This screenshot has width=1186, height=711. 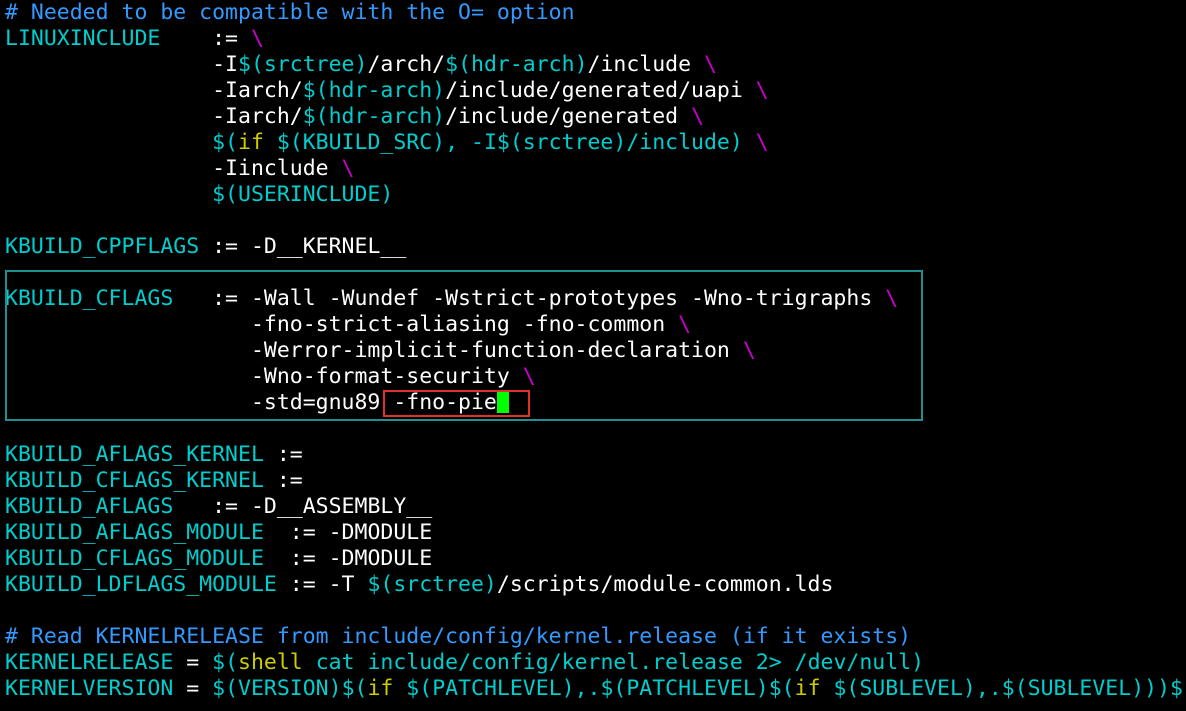 I want to click on code-token: $(KBUILD_SRC), -I$(srctree)/include), so click(x=509, y=142).